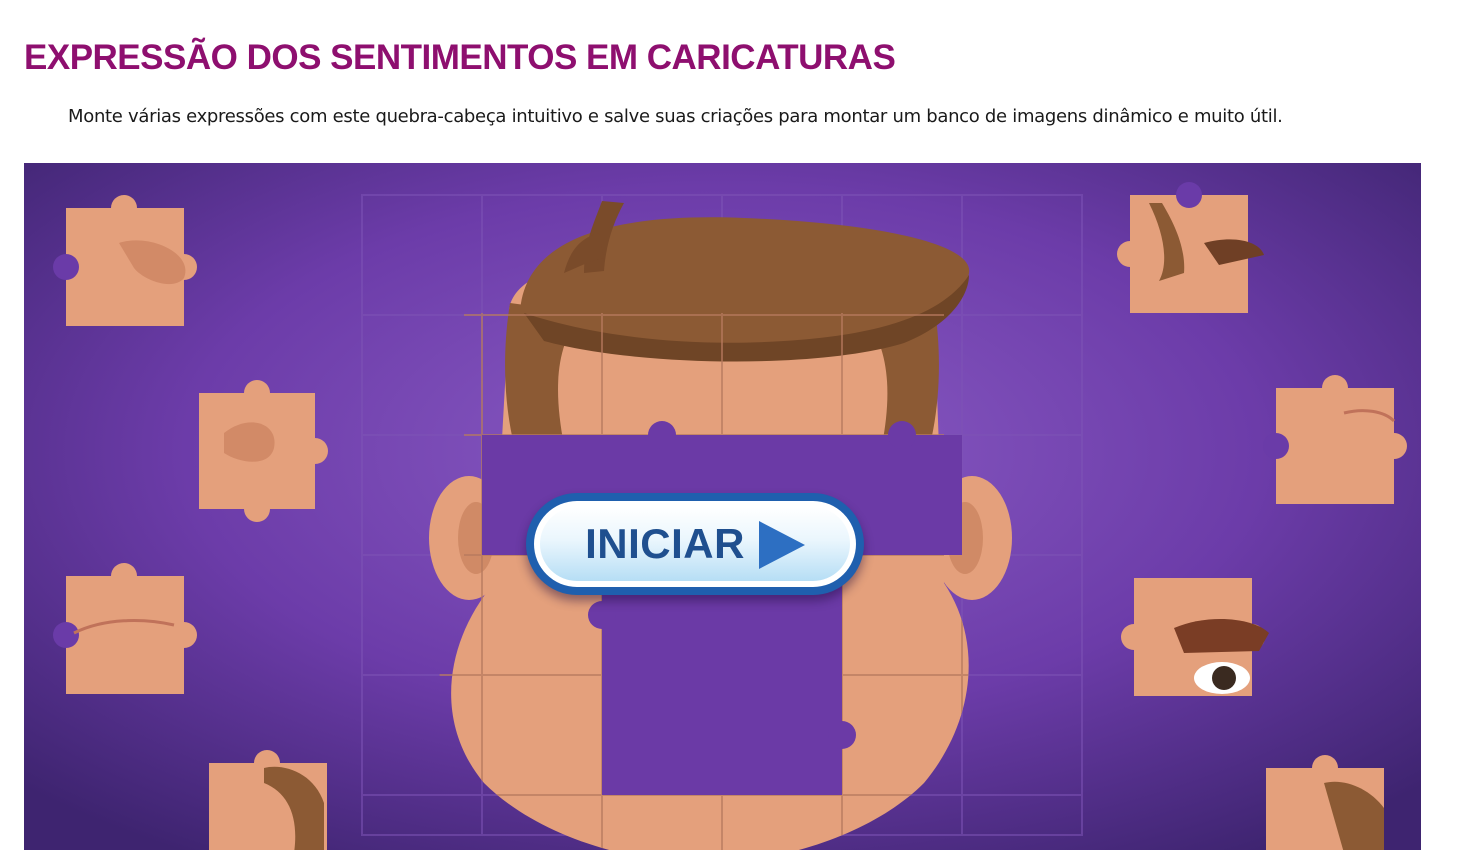 This screenshot has height=850, width=1460. What do you see at coordinates (460, 57) in the screenshot?
I see `page-title: EXPRESSÃO DOS SENTIMENTOS EM CARICATURAS` at bounding box center [460, 57].